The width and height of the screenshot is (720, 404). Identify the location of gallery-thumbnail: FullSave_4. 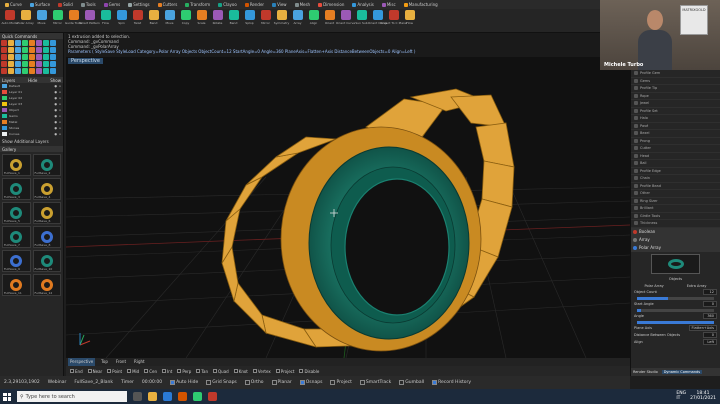
(46, 189).